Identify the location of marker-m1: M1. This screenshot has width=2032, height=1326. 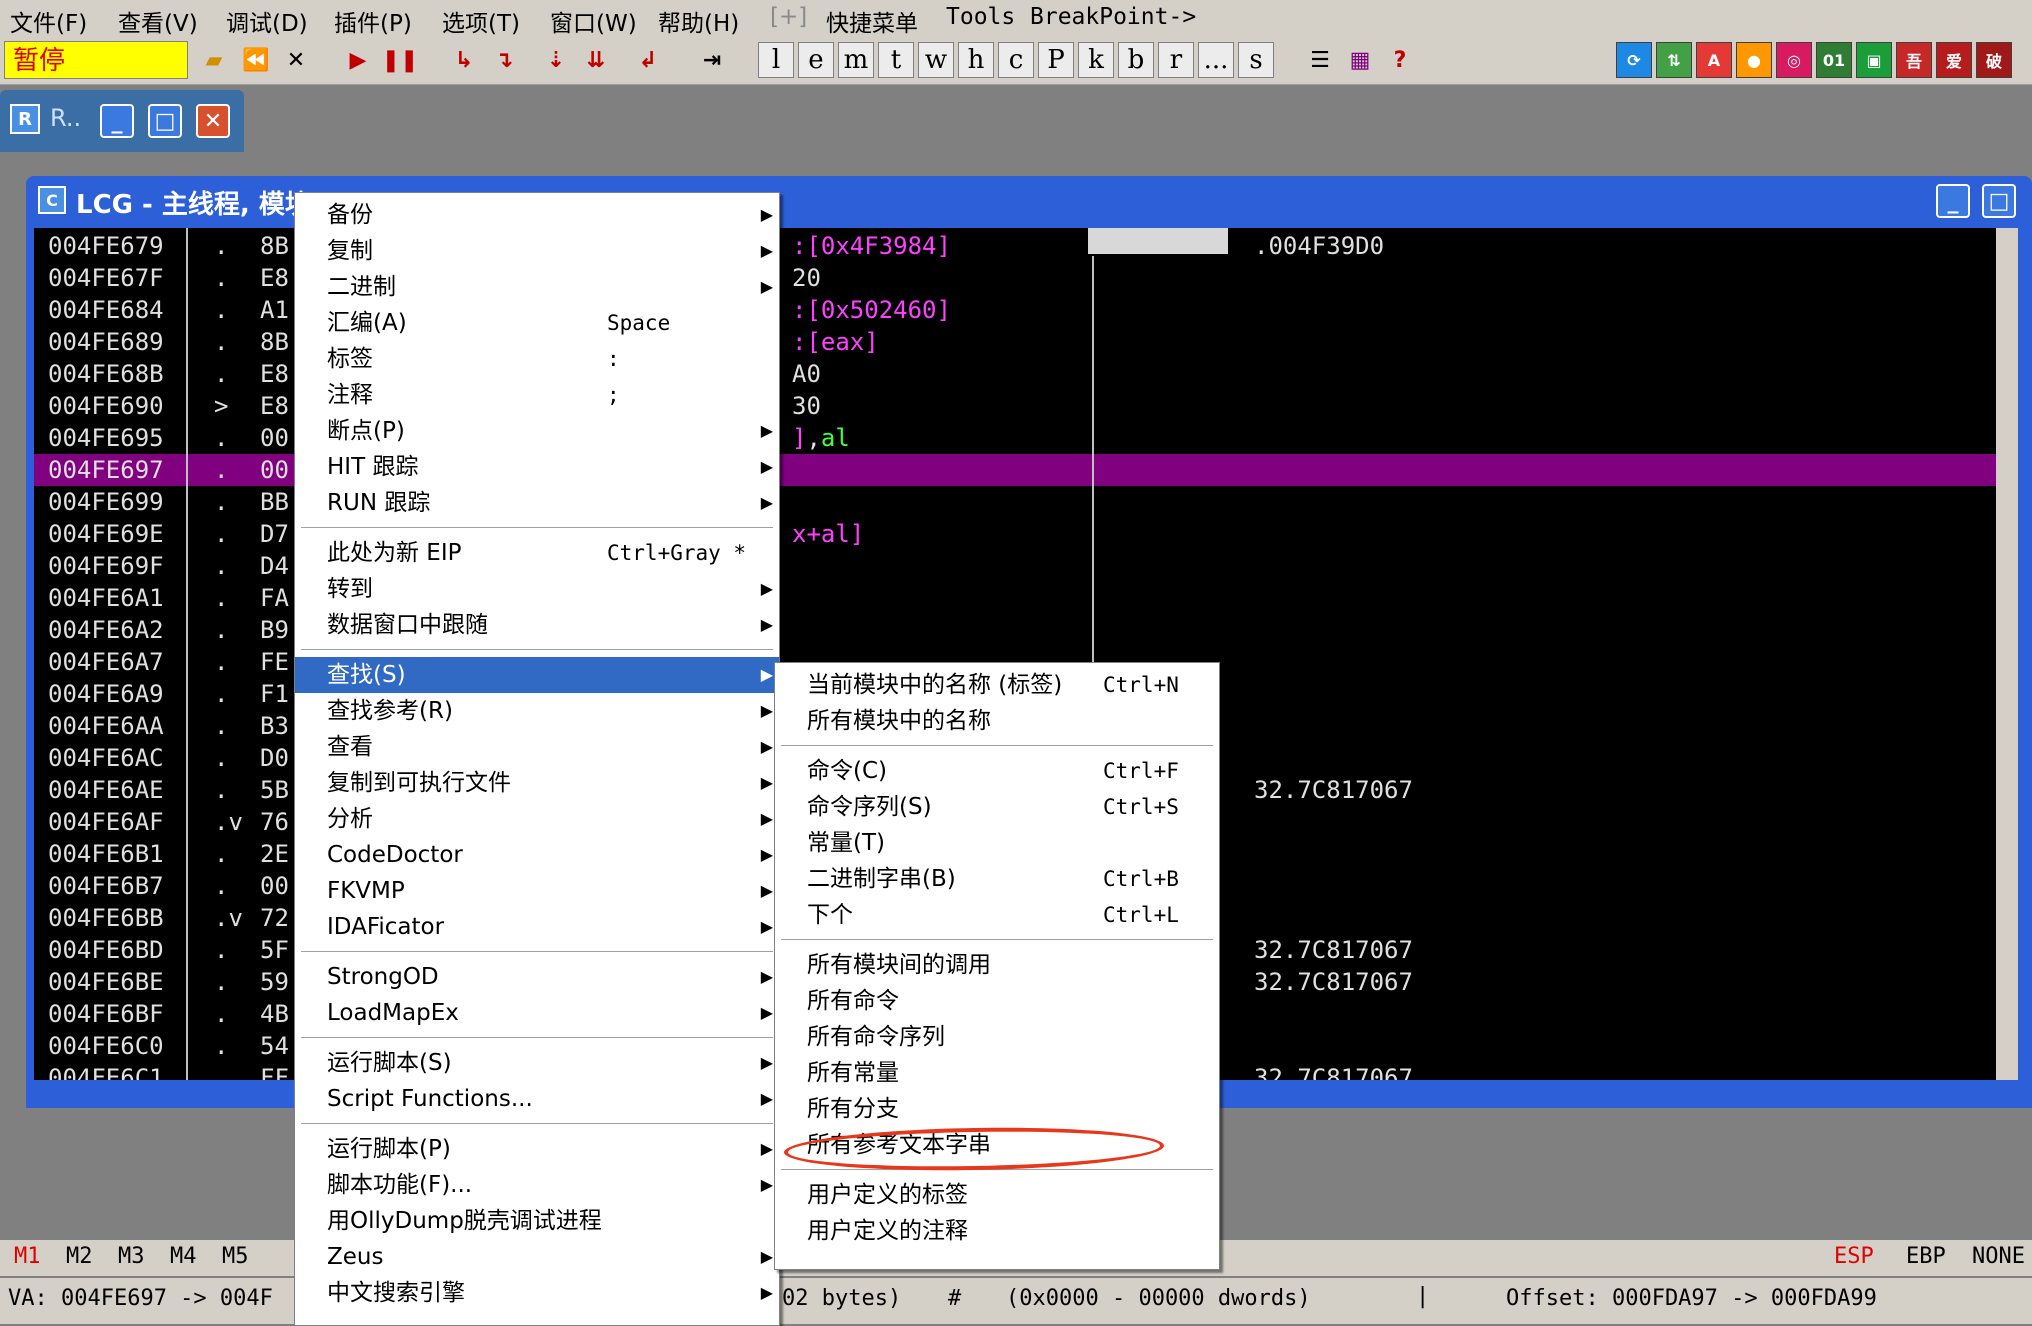
(27, 1256).